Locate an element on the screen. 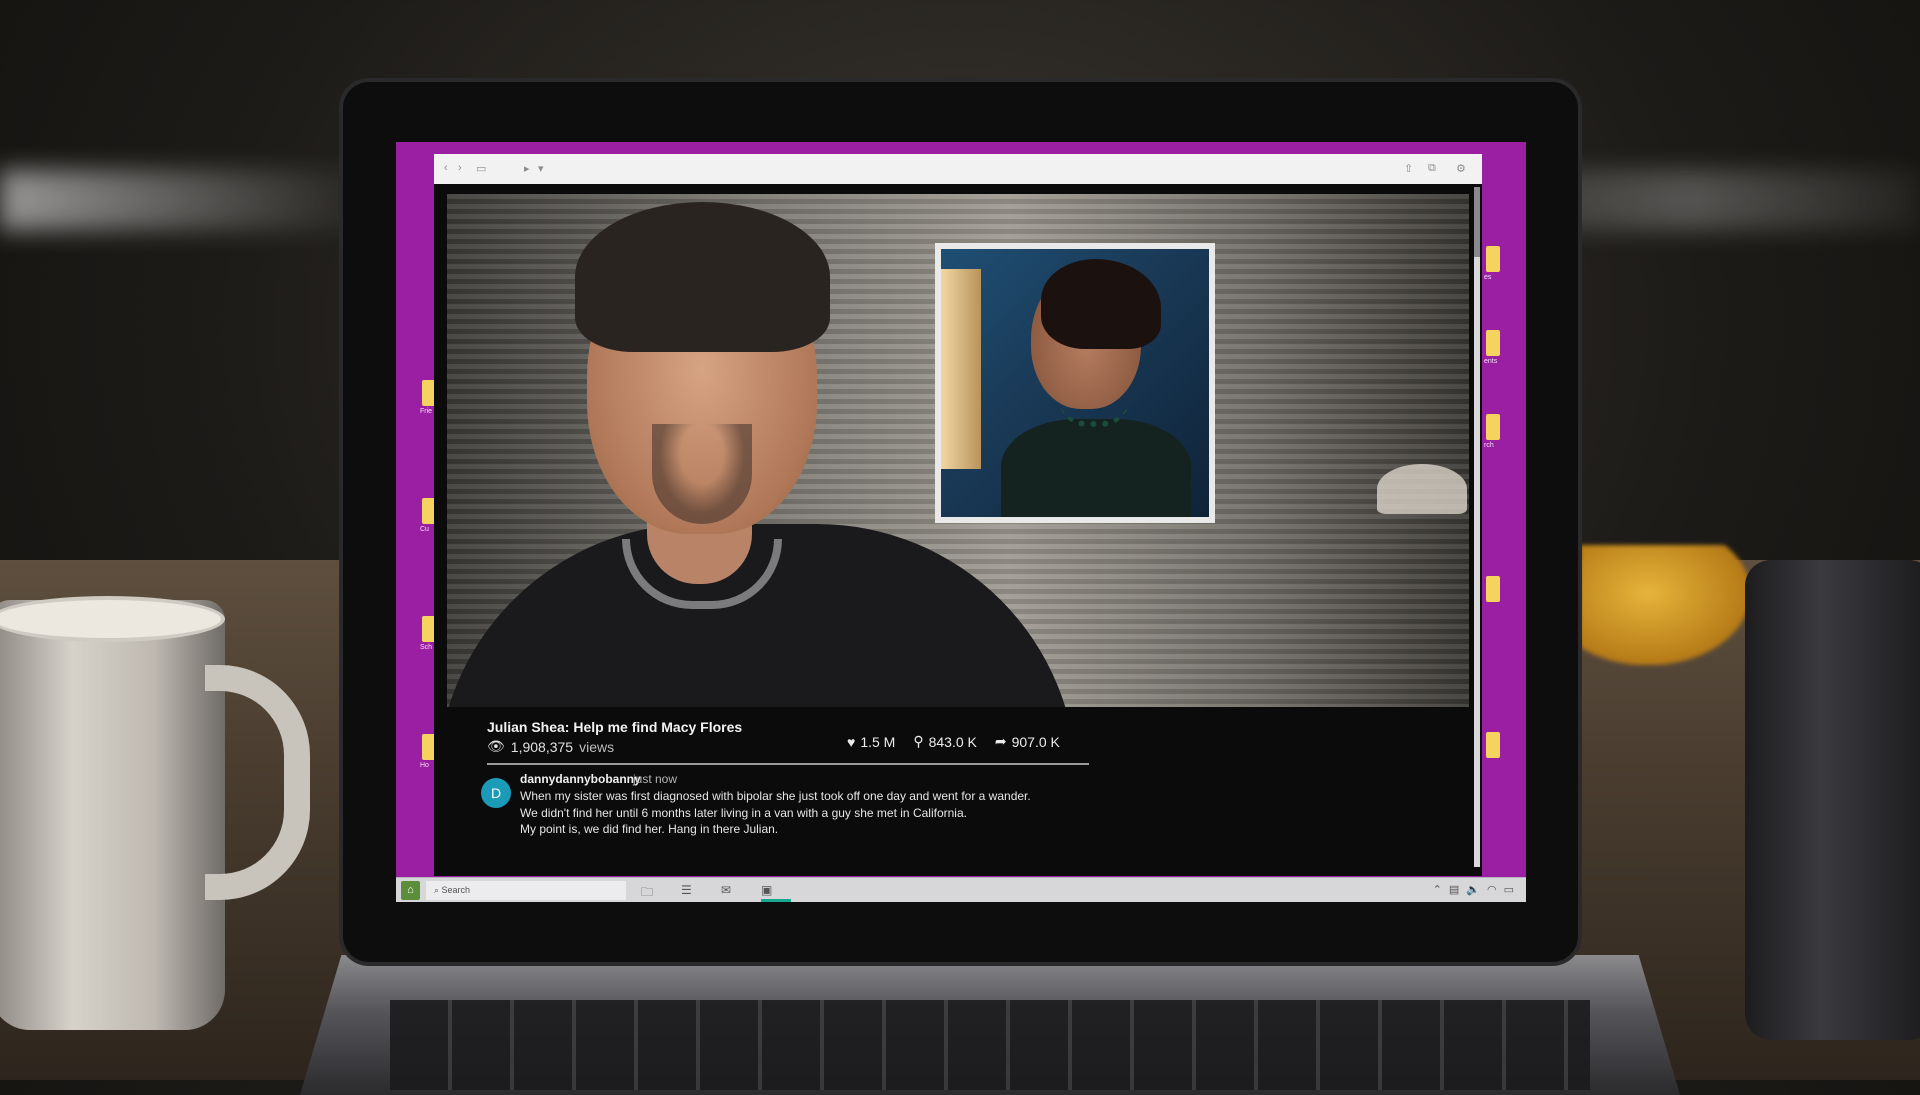  follow-button: ⚲ 843.0 K is located at coordinates (945, 741).